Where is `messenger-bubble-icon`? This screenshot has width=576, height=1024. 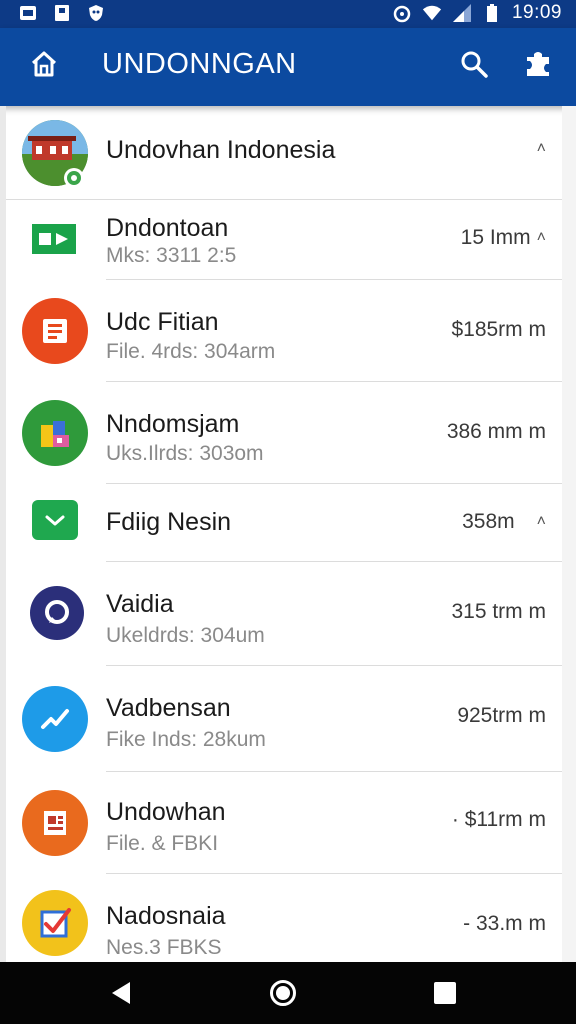
messenger-bubble-icon is located at coordinates (55, 719).